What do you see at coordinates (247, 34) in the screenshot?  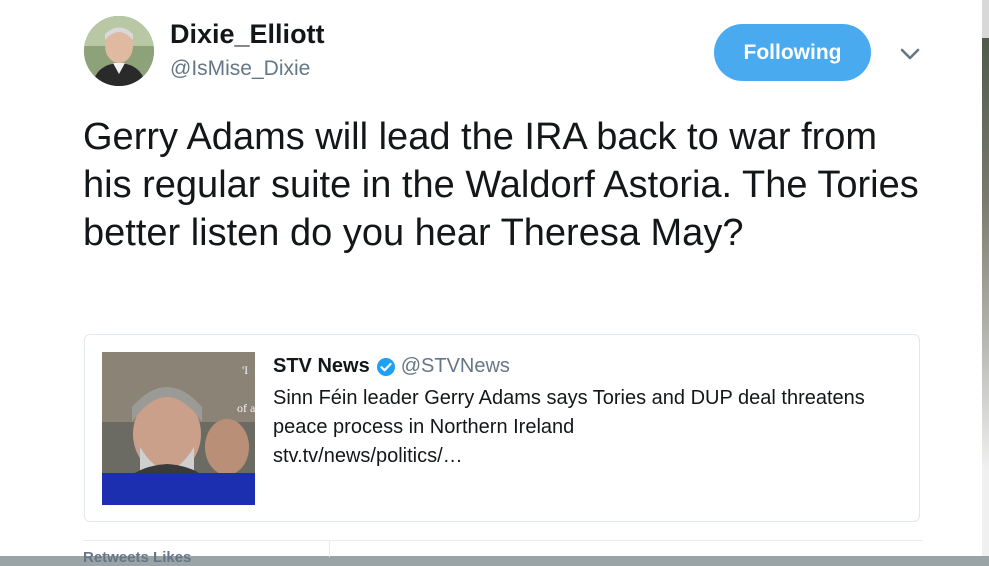 I see `display-name: Dixie_Elliott` at bounding box center [247, 34].